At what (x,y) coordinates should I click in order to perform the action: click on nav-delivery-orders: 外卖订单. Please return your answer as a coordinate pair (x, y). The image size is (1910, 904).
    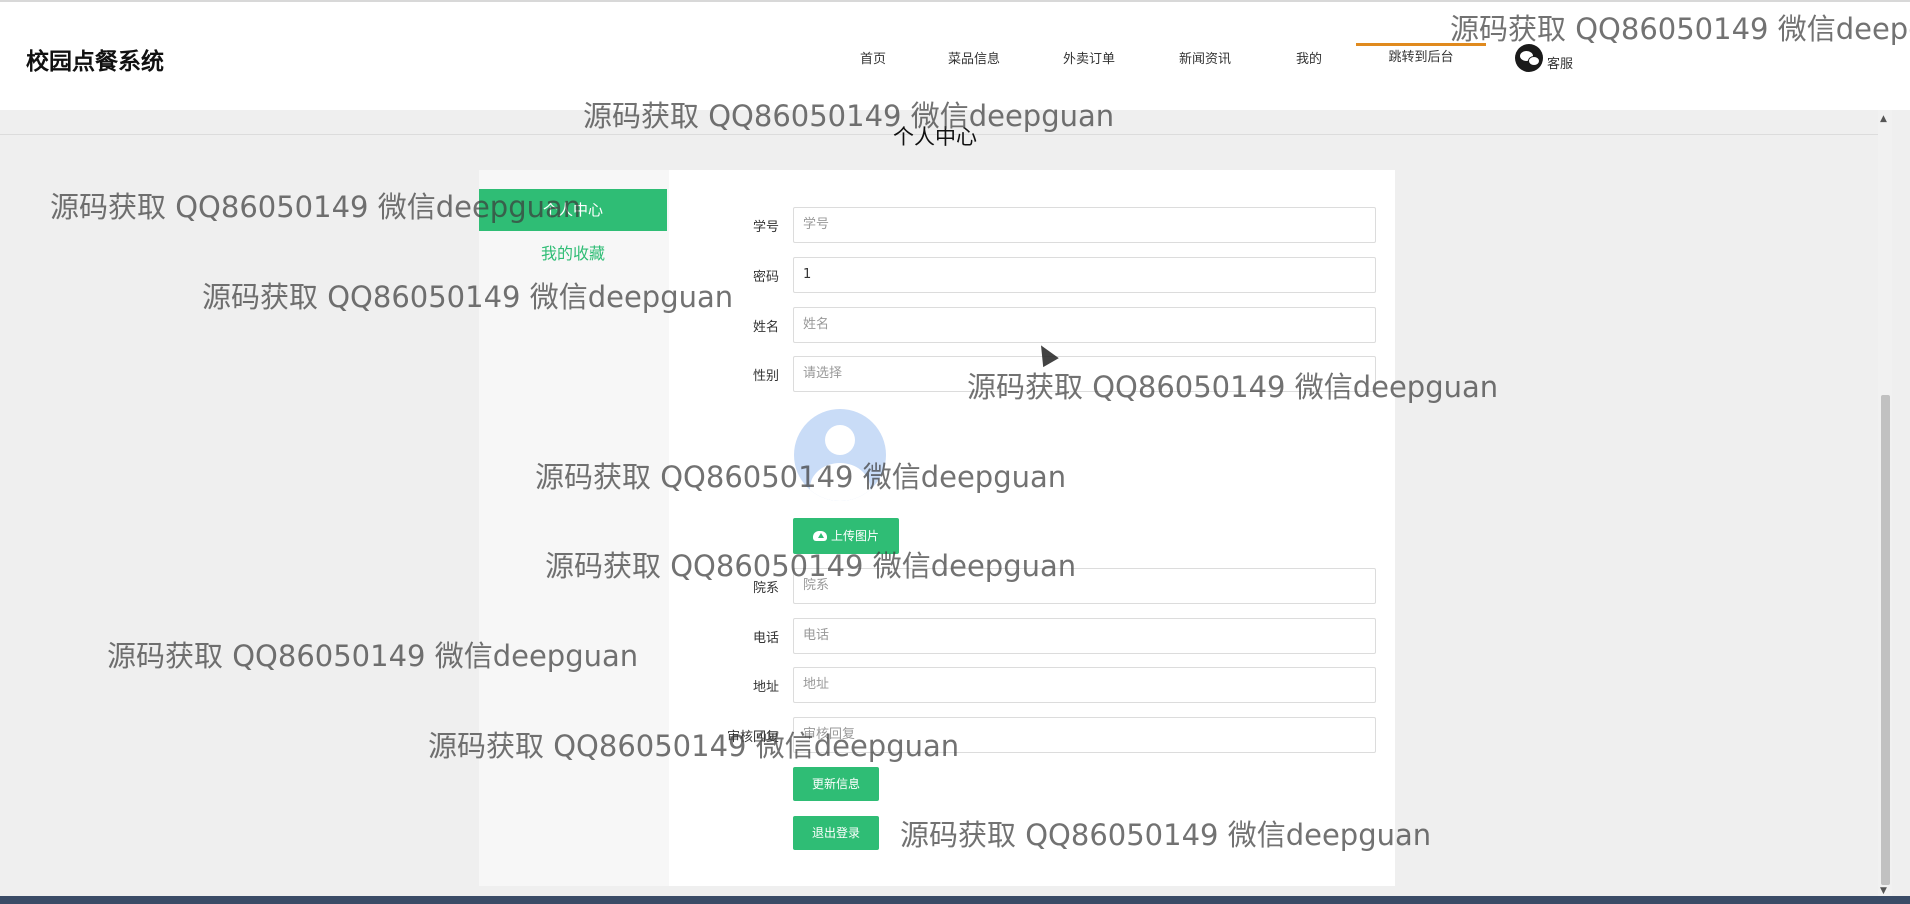
    Looking at the image, I should click on (1089, 57).